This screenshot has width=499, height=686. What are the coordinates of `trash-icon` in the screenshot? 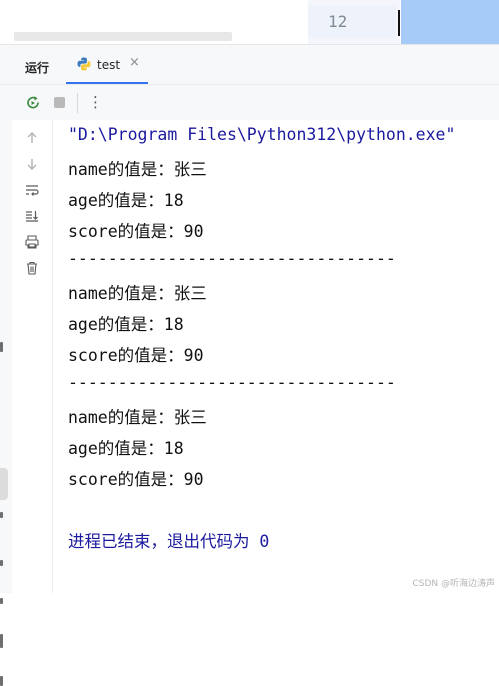 It's located at (32, 268).